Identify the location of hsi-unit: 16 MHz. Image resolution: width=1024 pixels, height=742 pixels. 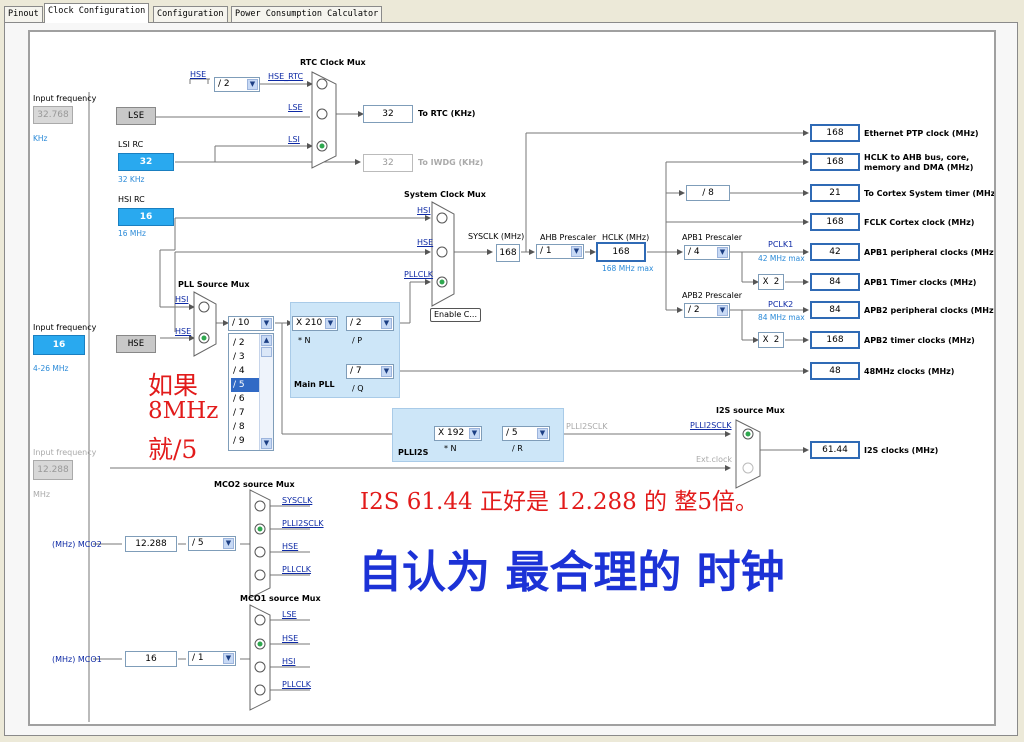
(132, 233).